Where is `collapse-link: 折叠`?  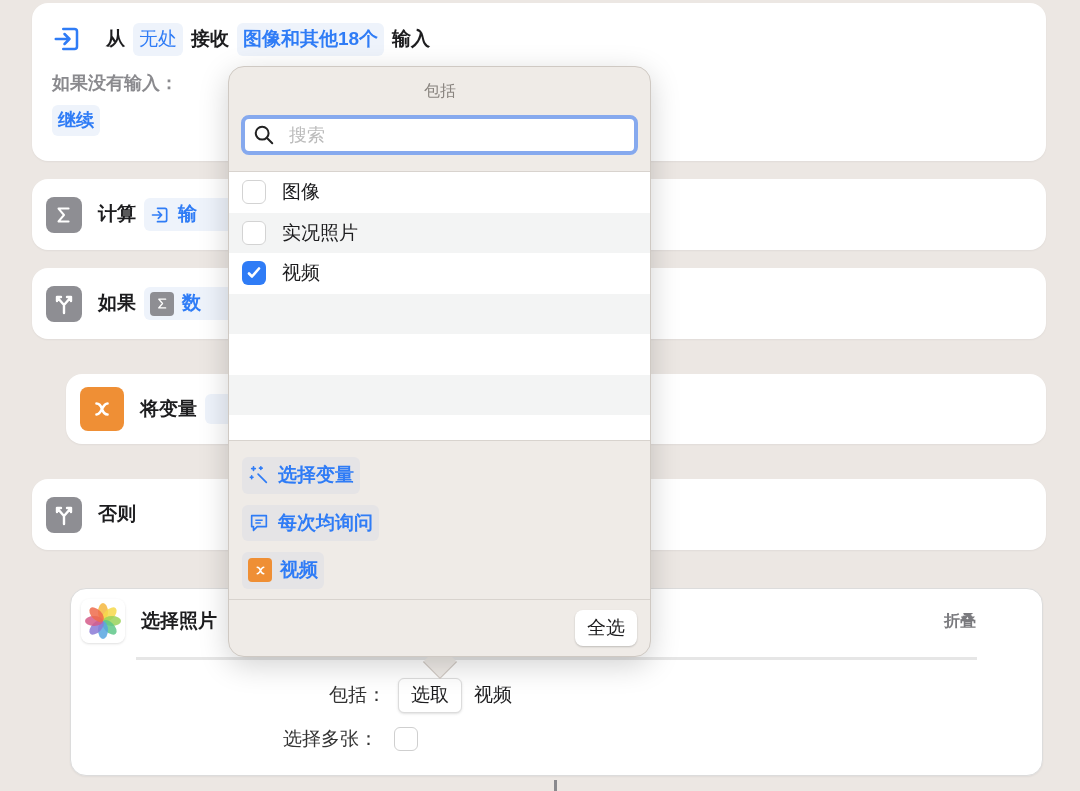 collapse-link: 折叠 is located at coordinates (960, 621).